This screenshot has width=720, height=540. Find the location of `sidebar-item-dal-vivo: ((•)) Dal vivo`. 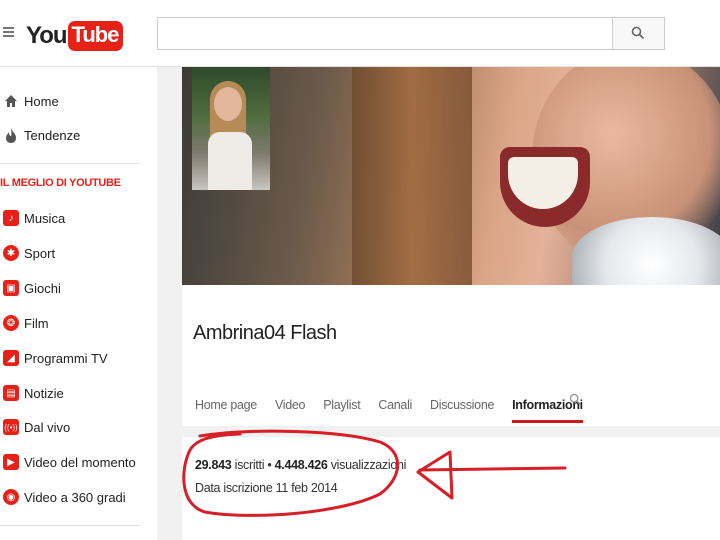

sidebar-item-dal-vivo: ((•)) Dal vivo is located at coordinates (70, 427).